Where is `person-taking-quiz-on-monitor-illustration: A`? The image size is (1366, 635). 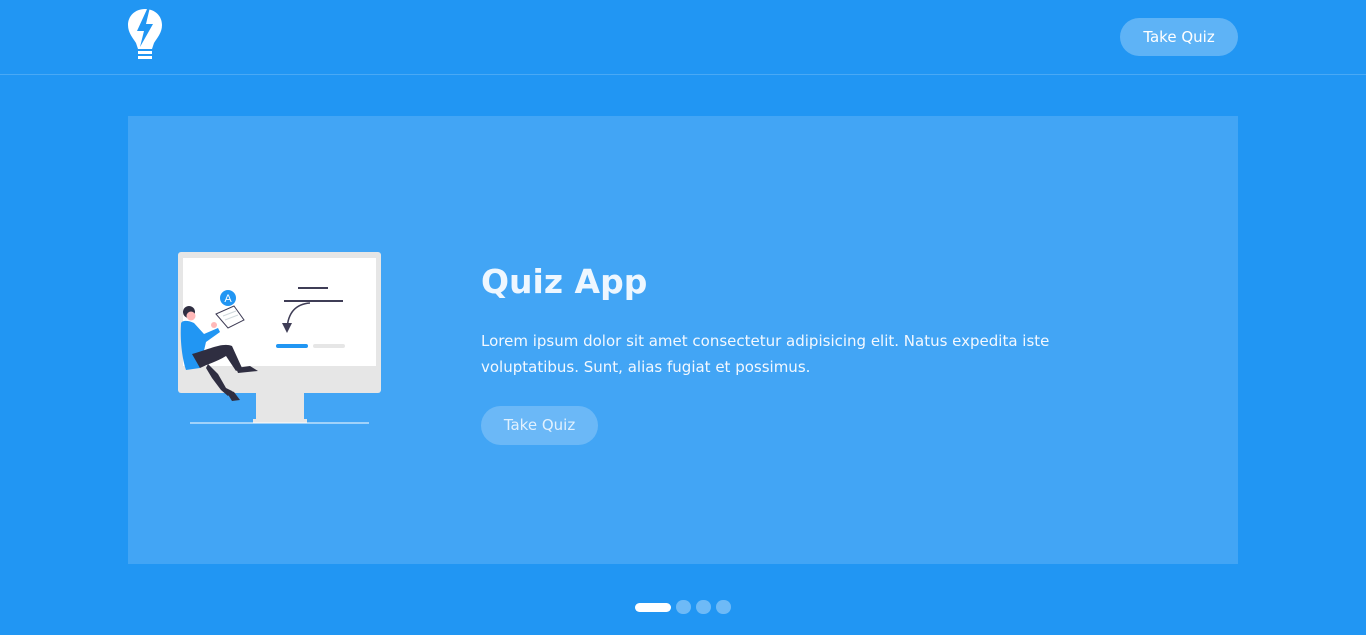
person-taking-quiz-on-monitor-illustration: A is located at coordinates (282, 338).